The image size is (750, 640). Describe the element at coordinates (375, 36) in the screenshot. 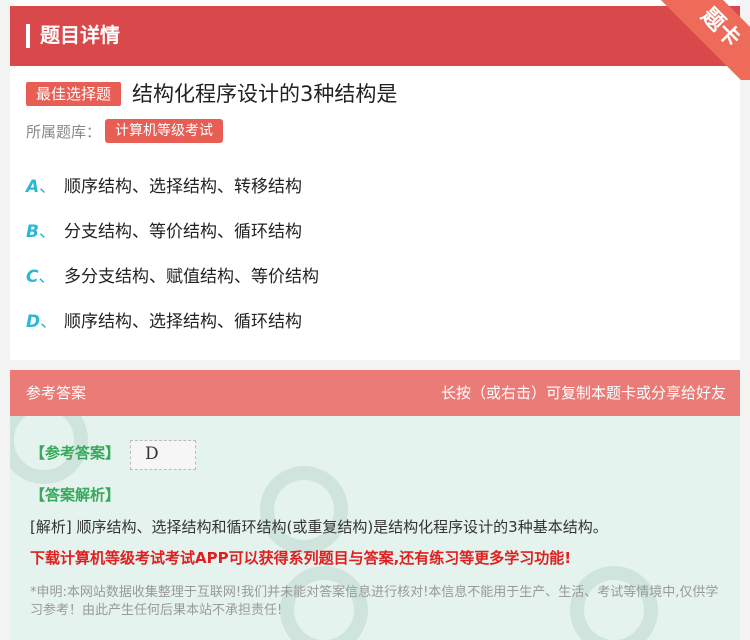

I see `page-header: 题目详情` at that location.